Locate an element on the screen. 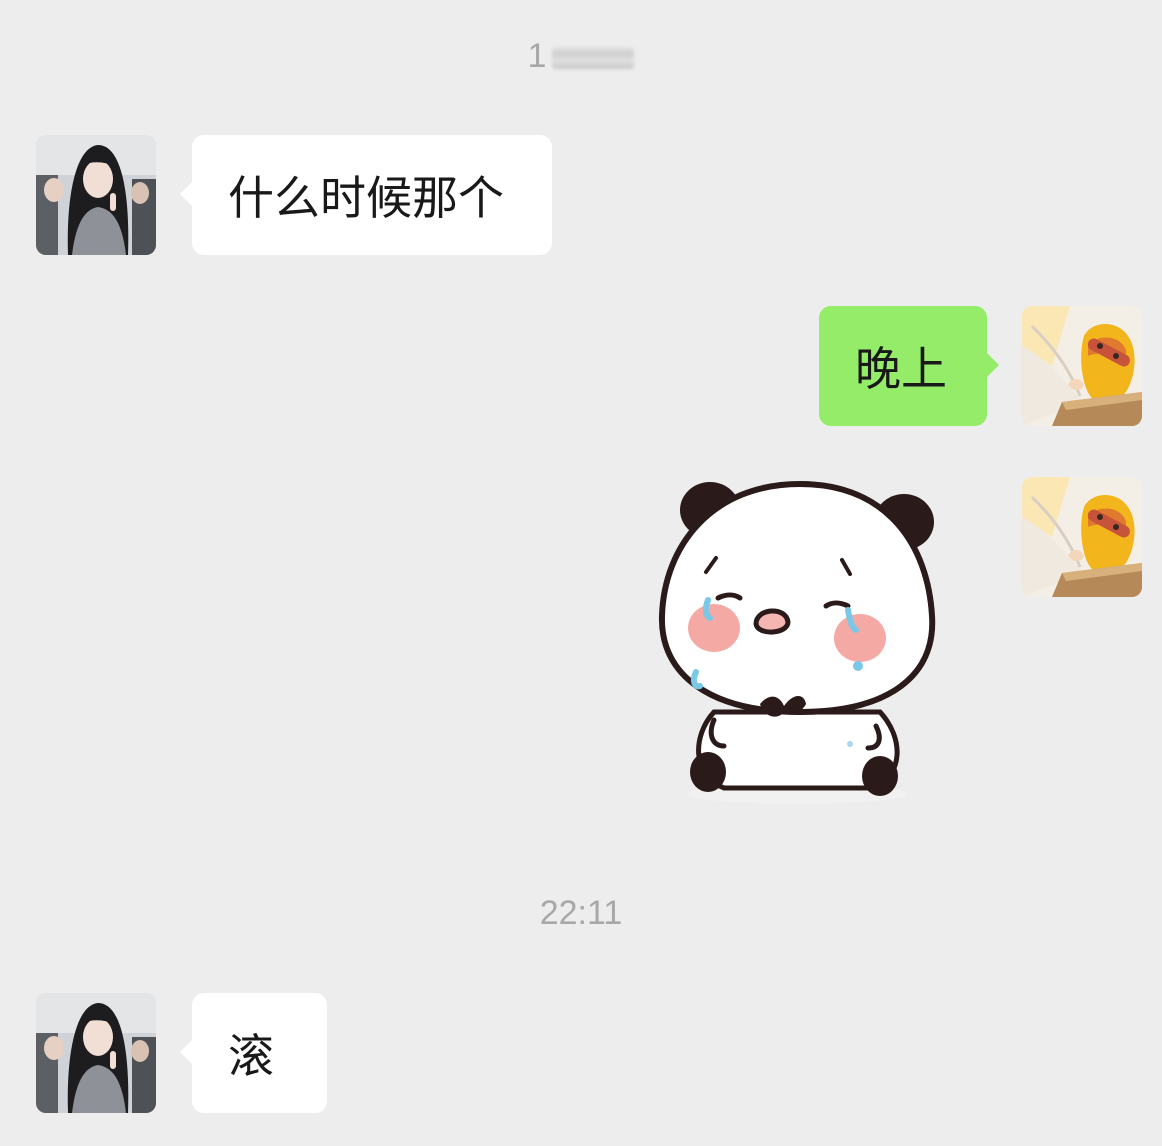 This screenshot has width=1162, height=1146. message-bubble-incoming: 什么时候那个 is located at coordinates (366, 195).